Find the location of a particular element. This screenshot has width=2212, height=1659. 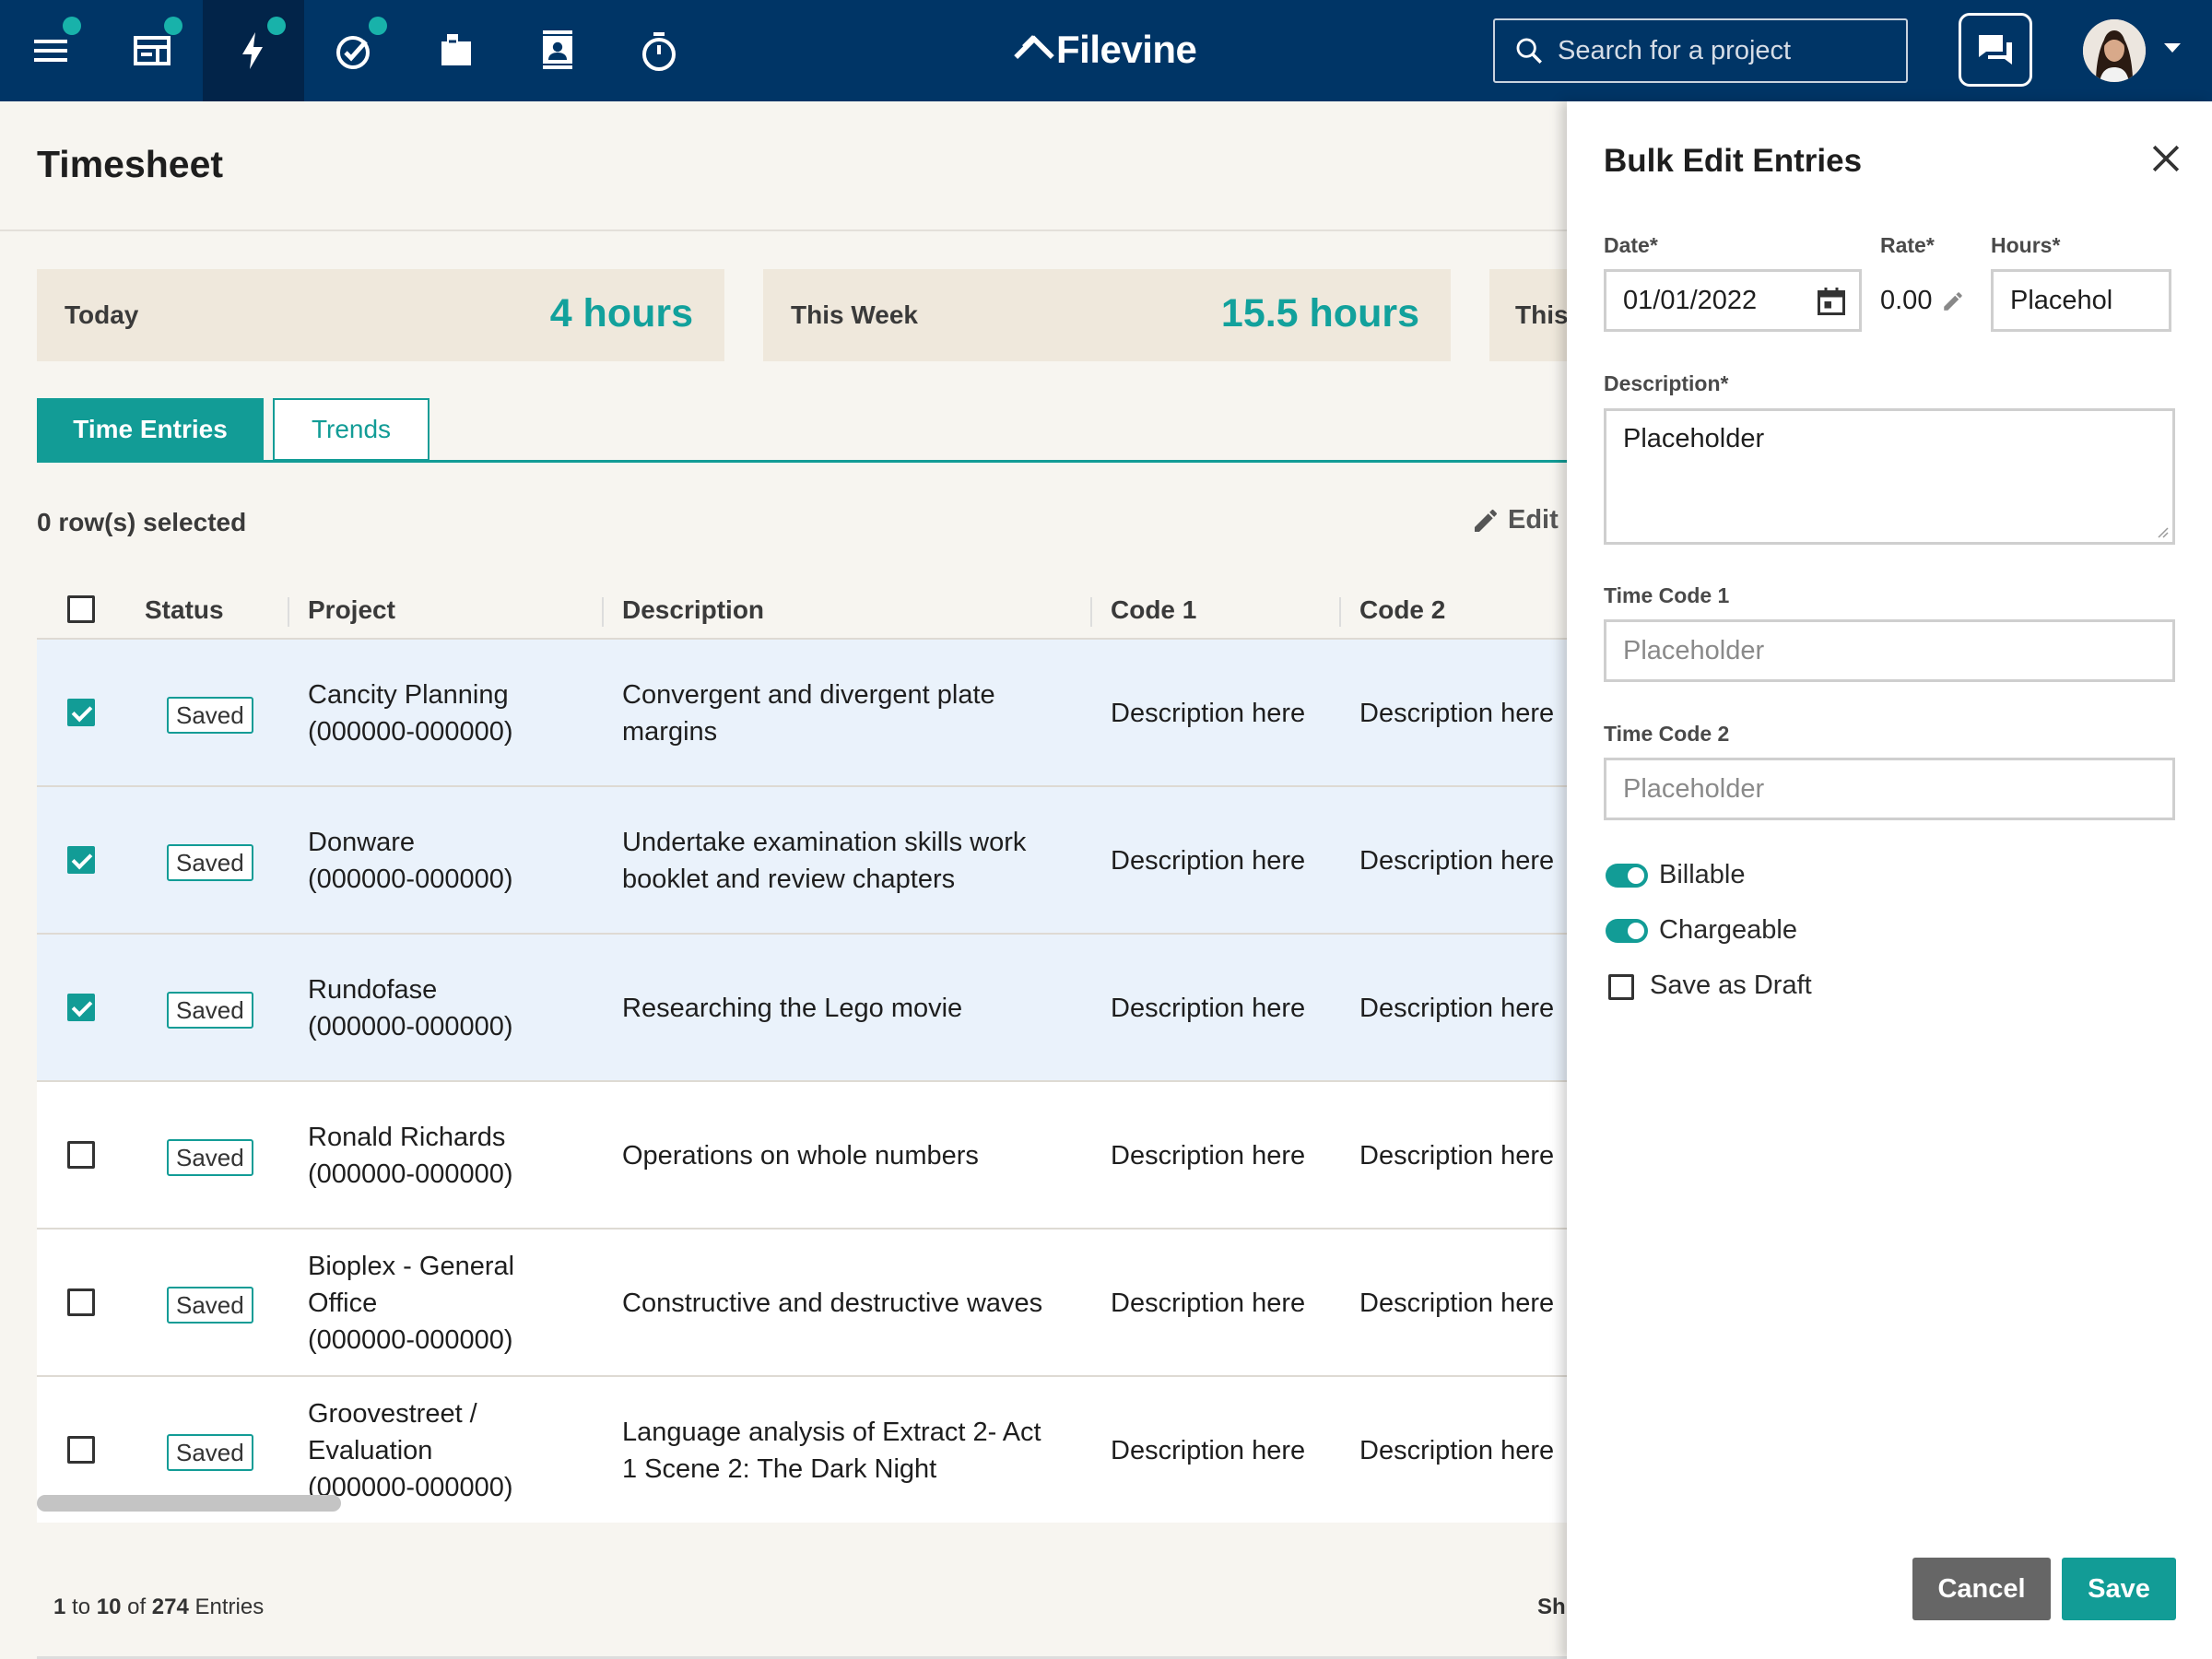

top-navigation-bar: Filevine Search for a project is located at coordinates (1106, 50).